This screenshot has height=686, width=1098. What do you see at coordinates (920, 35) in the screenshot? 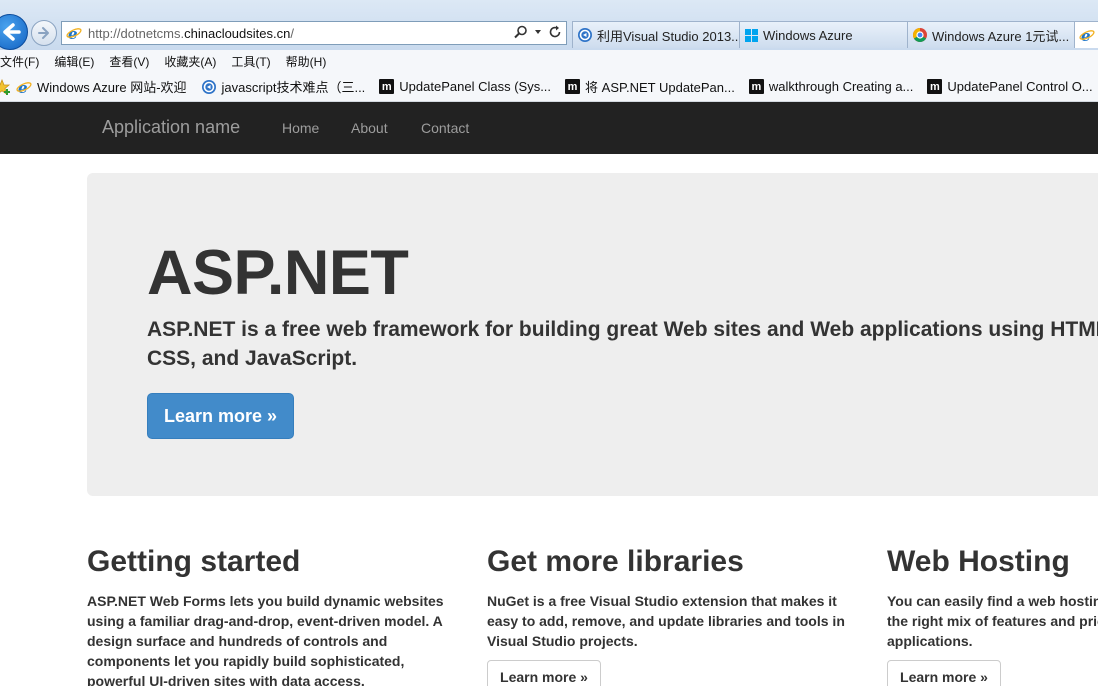
I see `chrome-icon` at bounding box center [920, 35].